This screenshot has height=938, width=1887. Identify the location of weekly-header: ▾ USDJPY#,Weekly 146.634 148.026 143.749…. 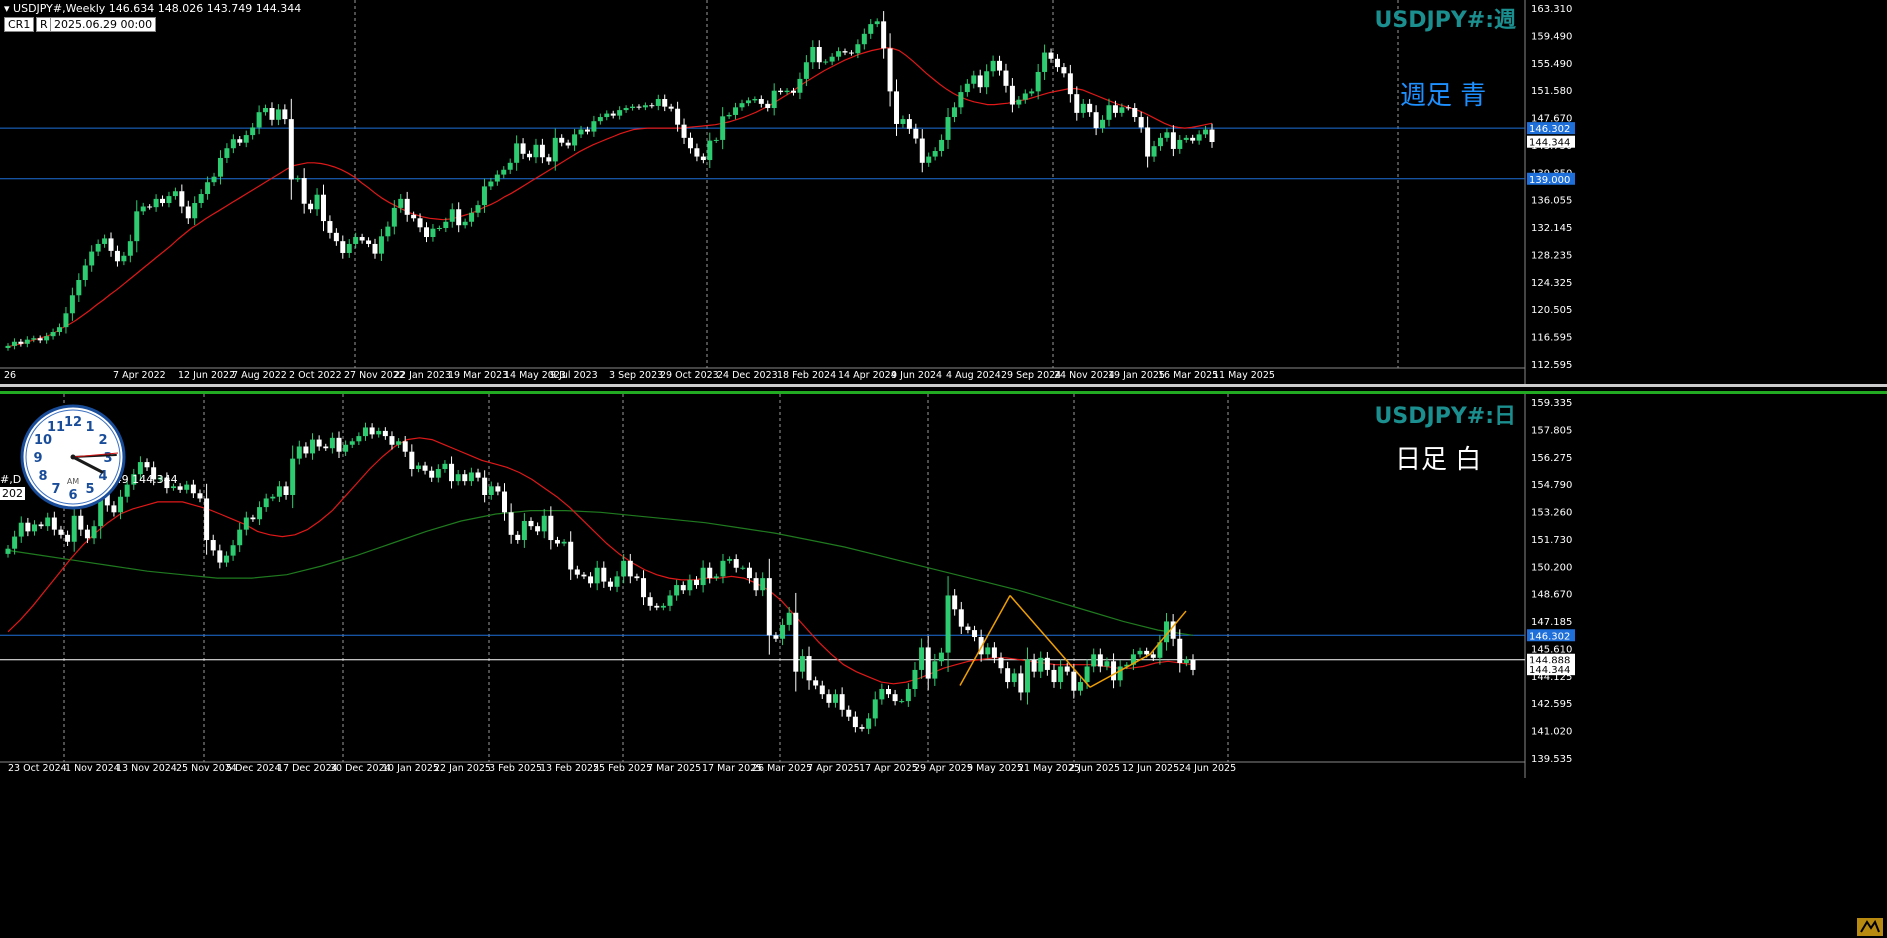
(152, 8).